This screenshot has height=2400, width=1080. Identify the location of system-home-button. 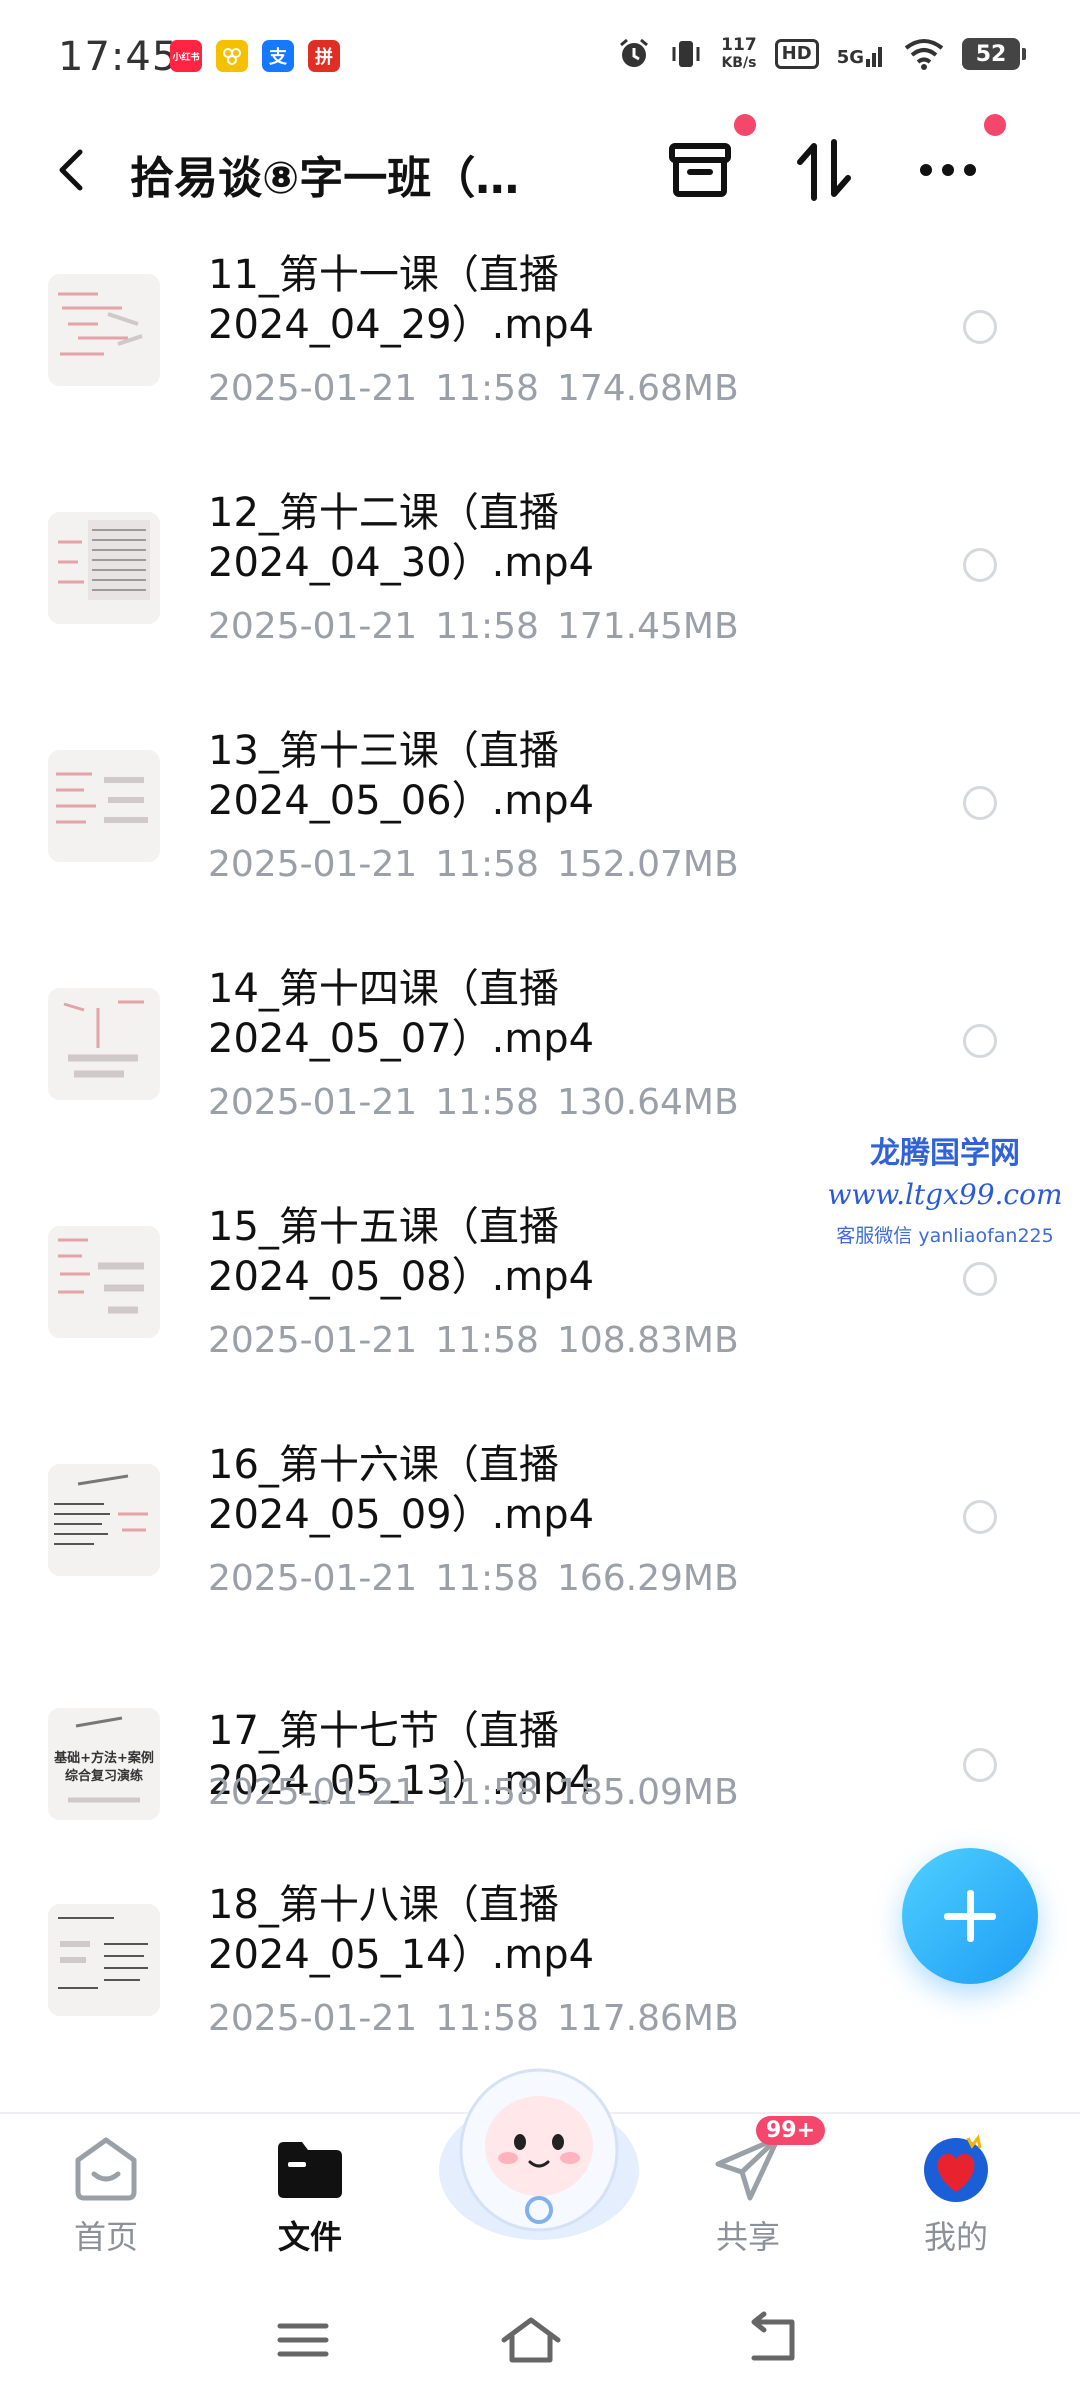
(531, 2340).